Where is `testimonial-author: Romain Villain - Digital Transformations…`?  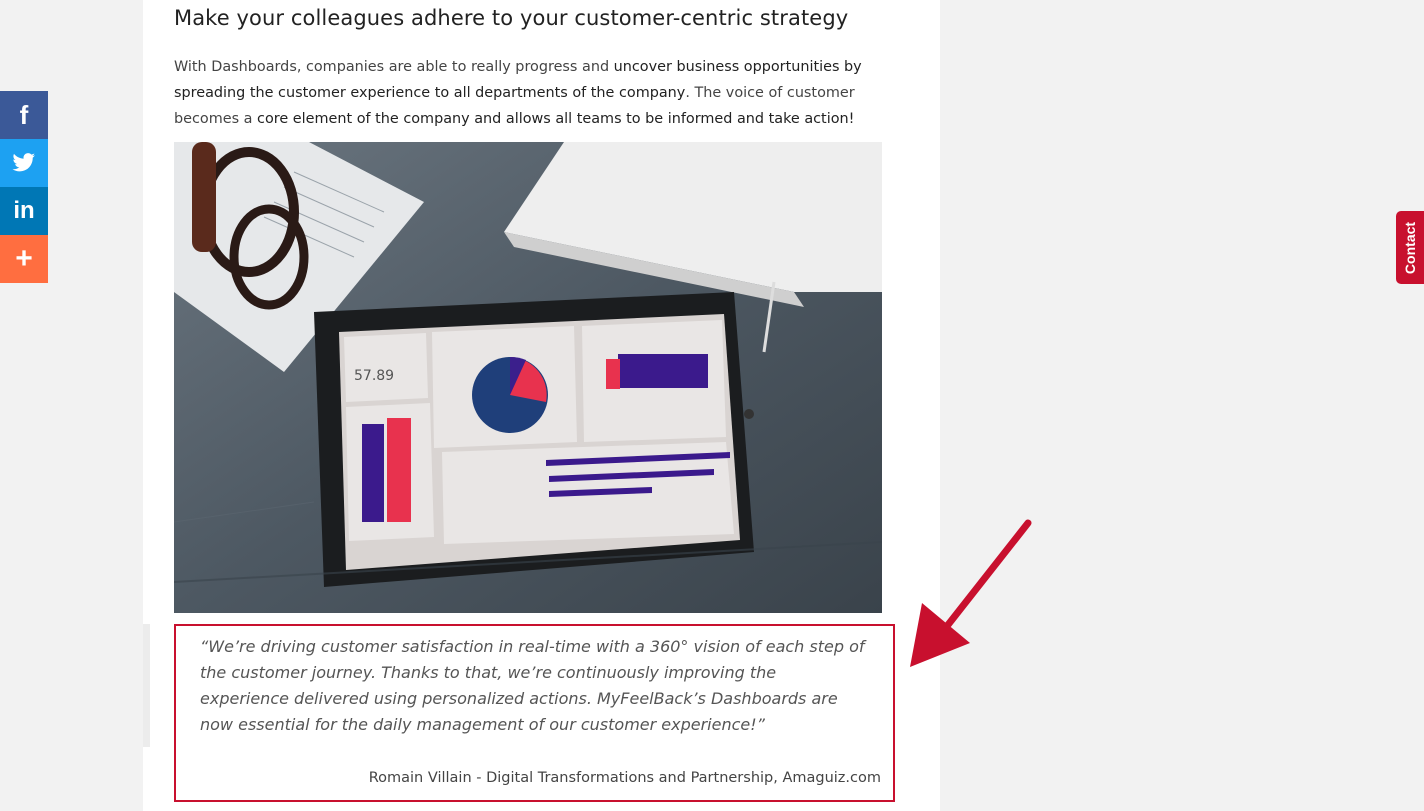 testimonial-author: Romain Villain - Digital Transformations… is located at coordinates (624, 778).